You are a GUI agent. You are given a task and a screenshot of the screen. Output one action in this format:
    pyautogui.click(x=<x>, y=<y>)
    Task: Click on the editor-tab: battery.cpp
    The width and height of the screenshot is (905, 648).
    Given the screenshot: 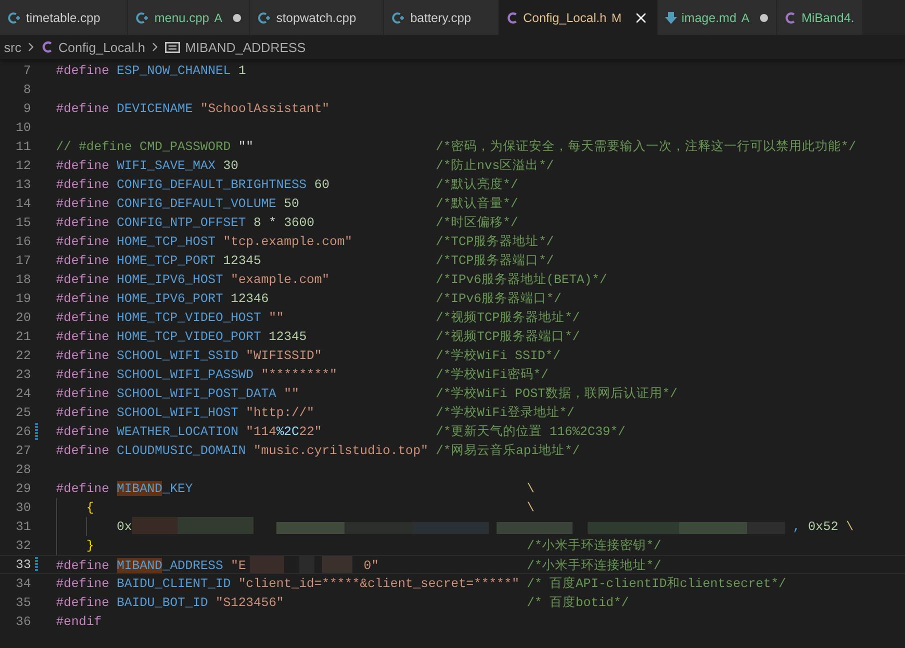 What is the action you would take?
    pyautogui.click(x=442, y=17)
    